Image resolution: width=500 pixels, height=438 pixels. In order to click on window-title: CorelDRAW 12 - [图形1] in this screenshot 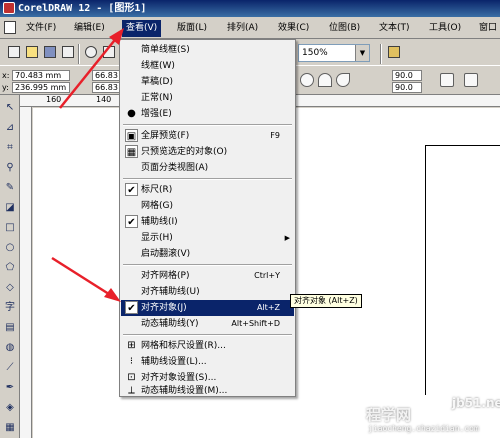, I will do `click(82, 8)`.